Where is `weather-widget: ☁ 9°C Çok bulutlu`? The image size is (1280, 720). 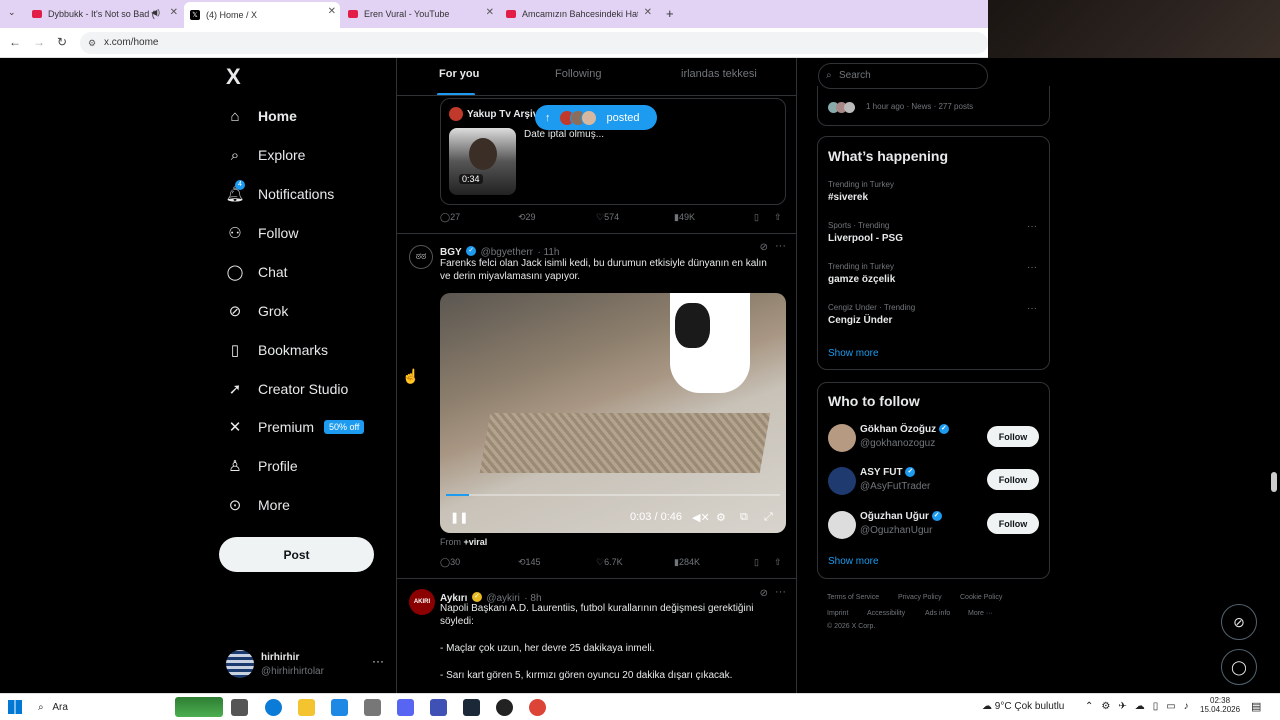 weather-widget: ☁ 9°C Çok bulutlu is located at coordinates (1023, 706).